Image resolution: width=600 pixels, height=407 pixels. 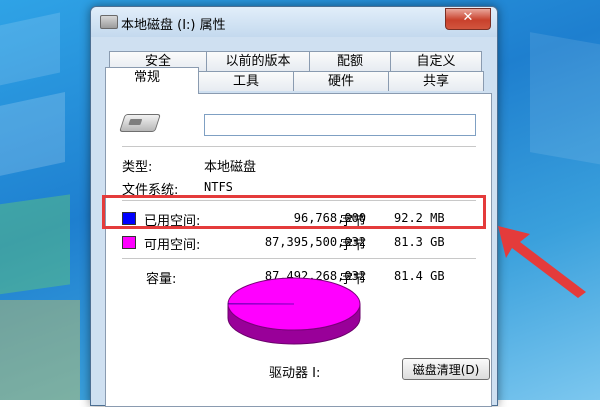 I want to click on tab-sharing: 共享, so click(x=436, y=81).